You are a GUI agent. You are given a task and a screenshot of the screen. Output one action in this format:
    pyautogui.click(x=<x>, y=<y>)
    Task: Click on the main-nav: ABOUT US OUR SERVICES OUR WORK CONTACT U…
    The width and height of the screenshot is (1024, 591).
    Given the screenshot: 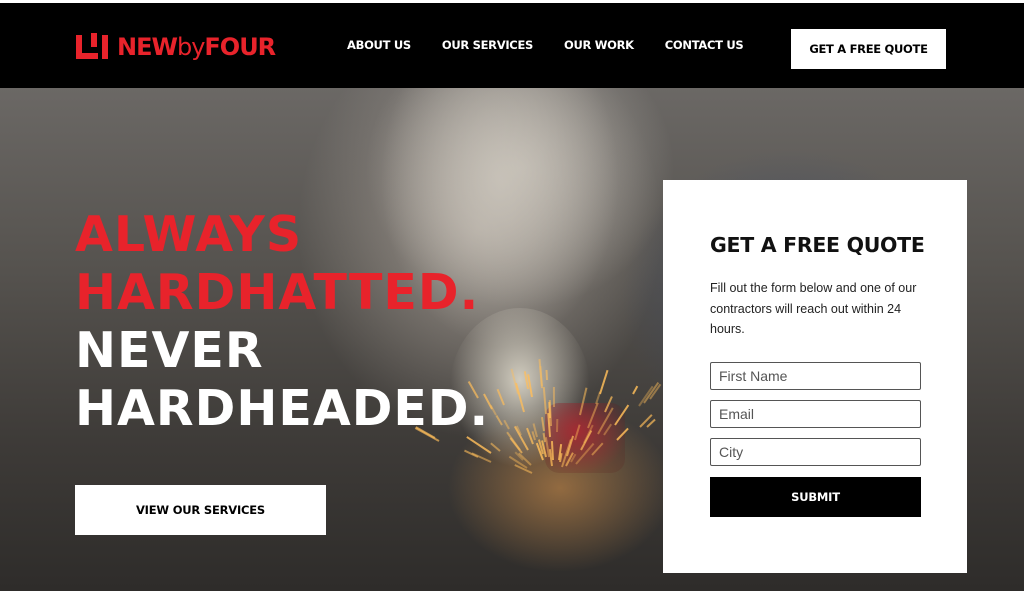 What is the action you would take?
    pyautogui.click(x=560, y=45)
    